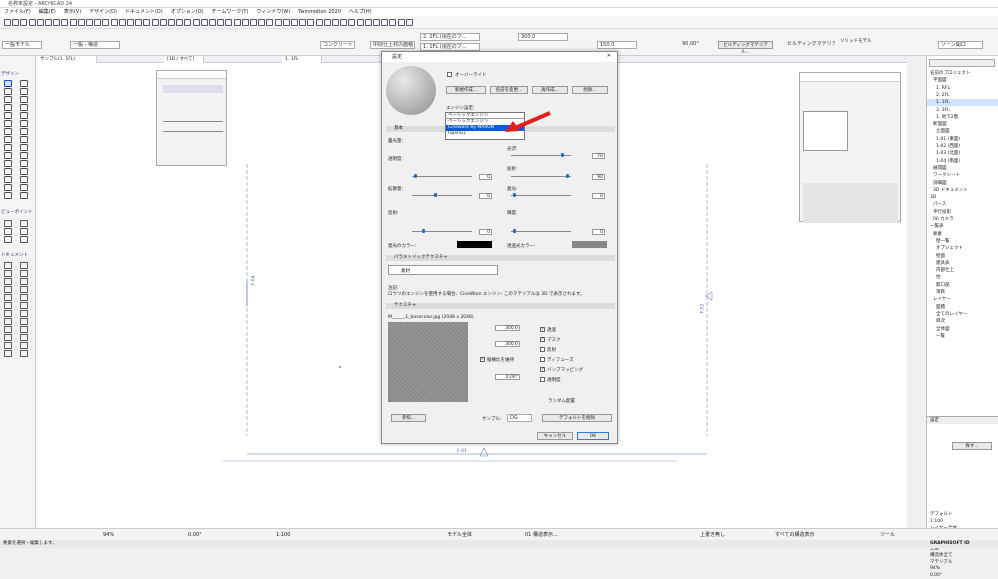  I want to click on emit-slider, so click(541, 195).